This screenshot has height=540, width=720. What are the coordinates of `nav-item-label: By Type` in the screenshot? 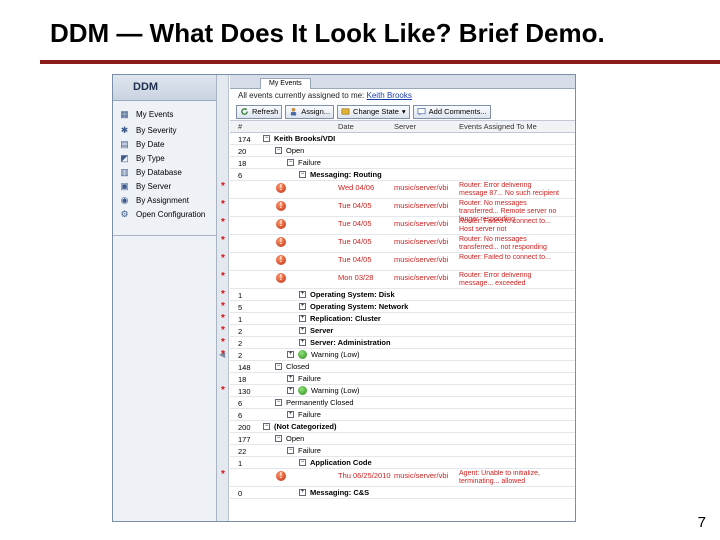 It's located at (150, 158).